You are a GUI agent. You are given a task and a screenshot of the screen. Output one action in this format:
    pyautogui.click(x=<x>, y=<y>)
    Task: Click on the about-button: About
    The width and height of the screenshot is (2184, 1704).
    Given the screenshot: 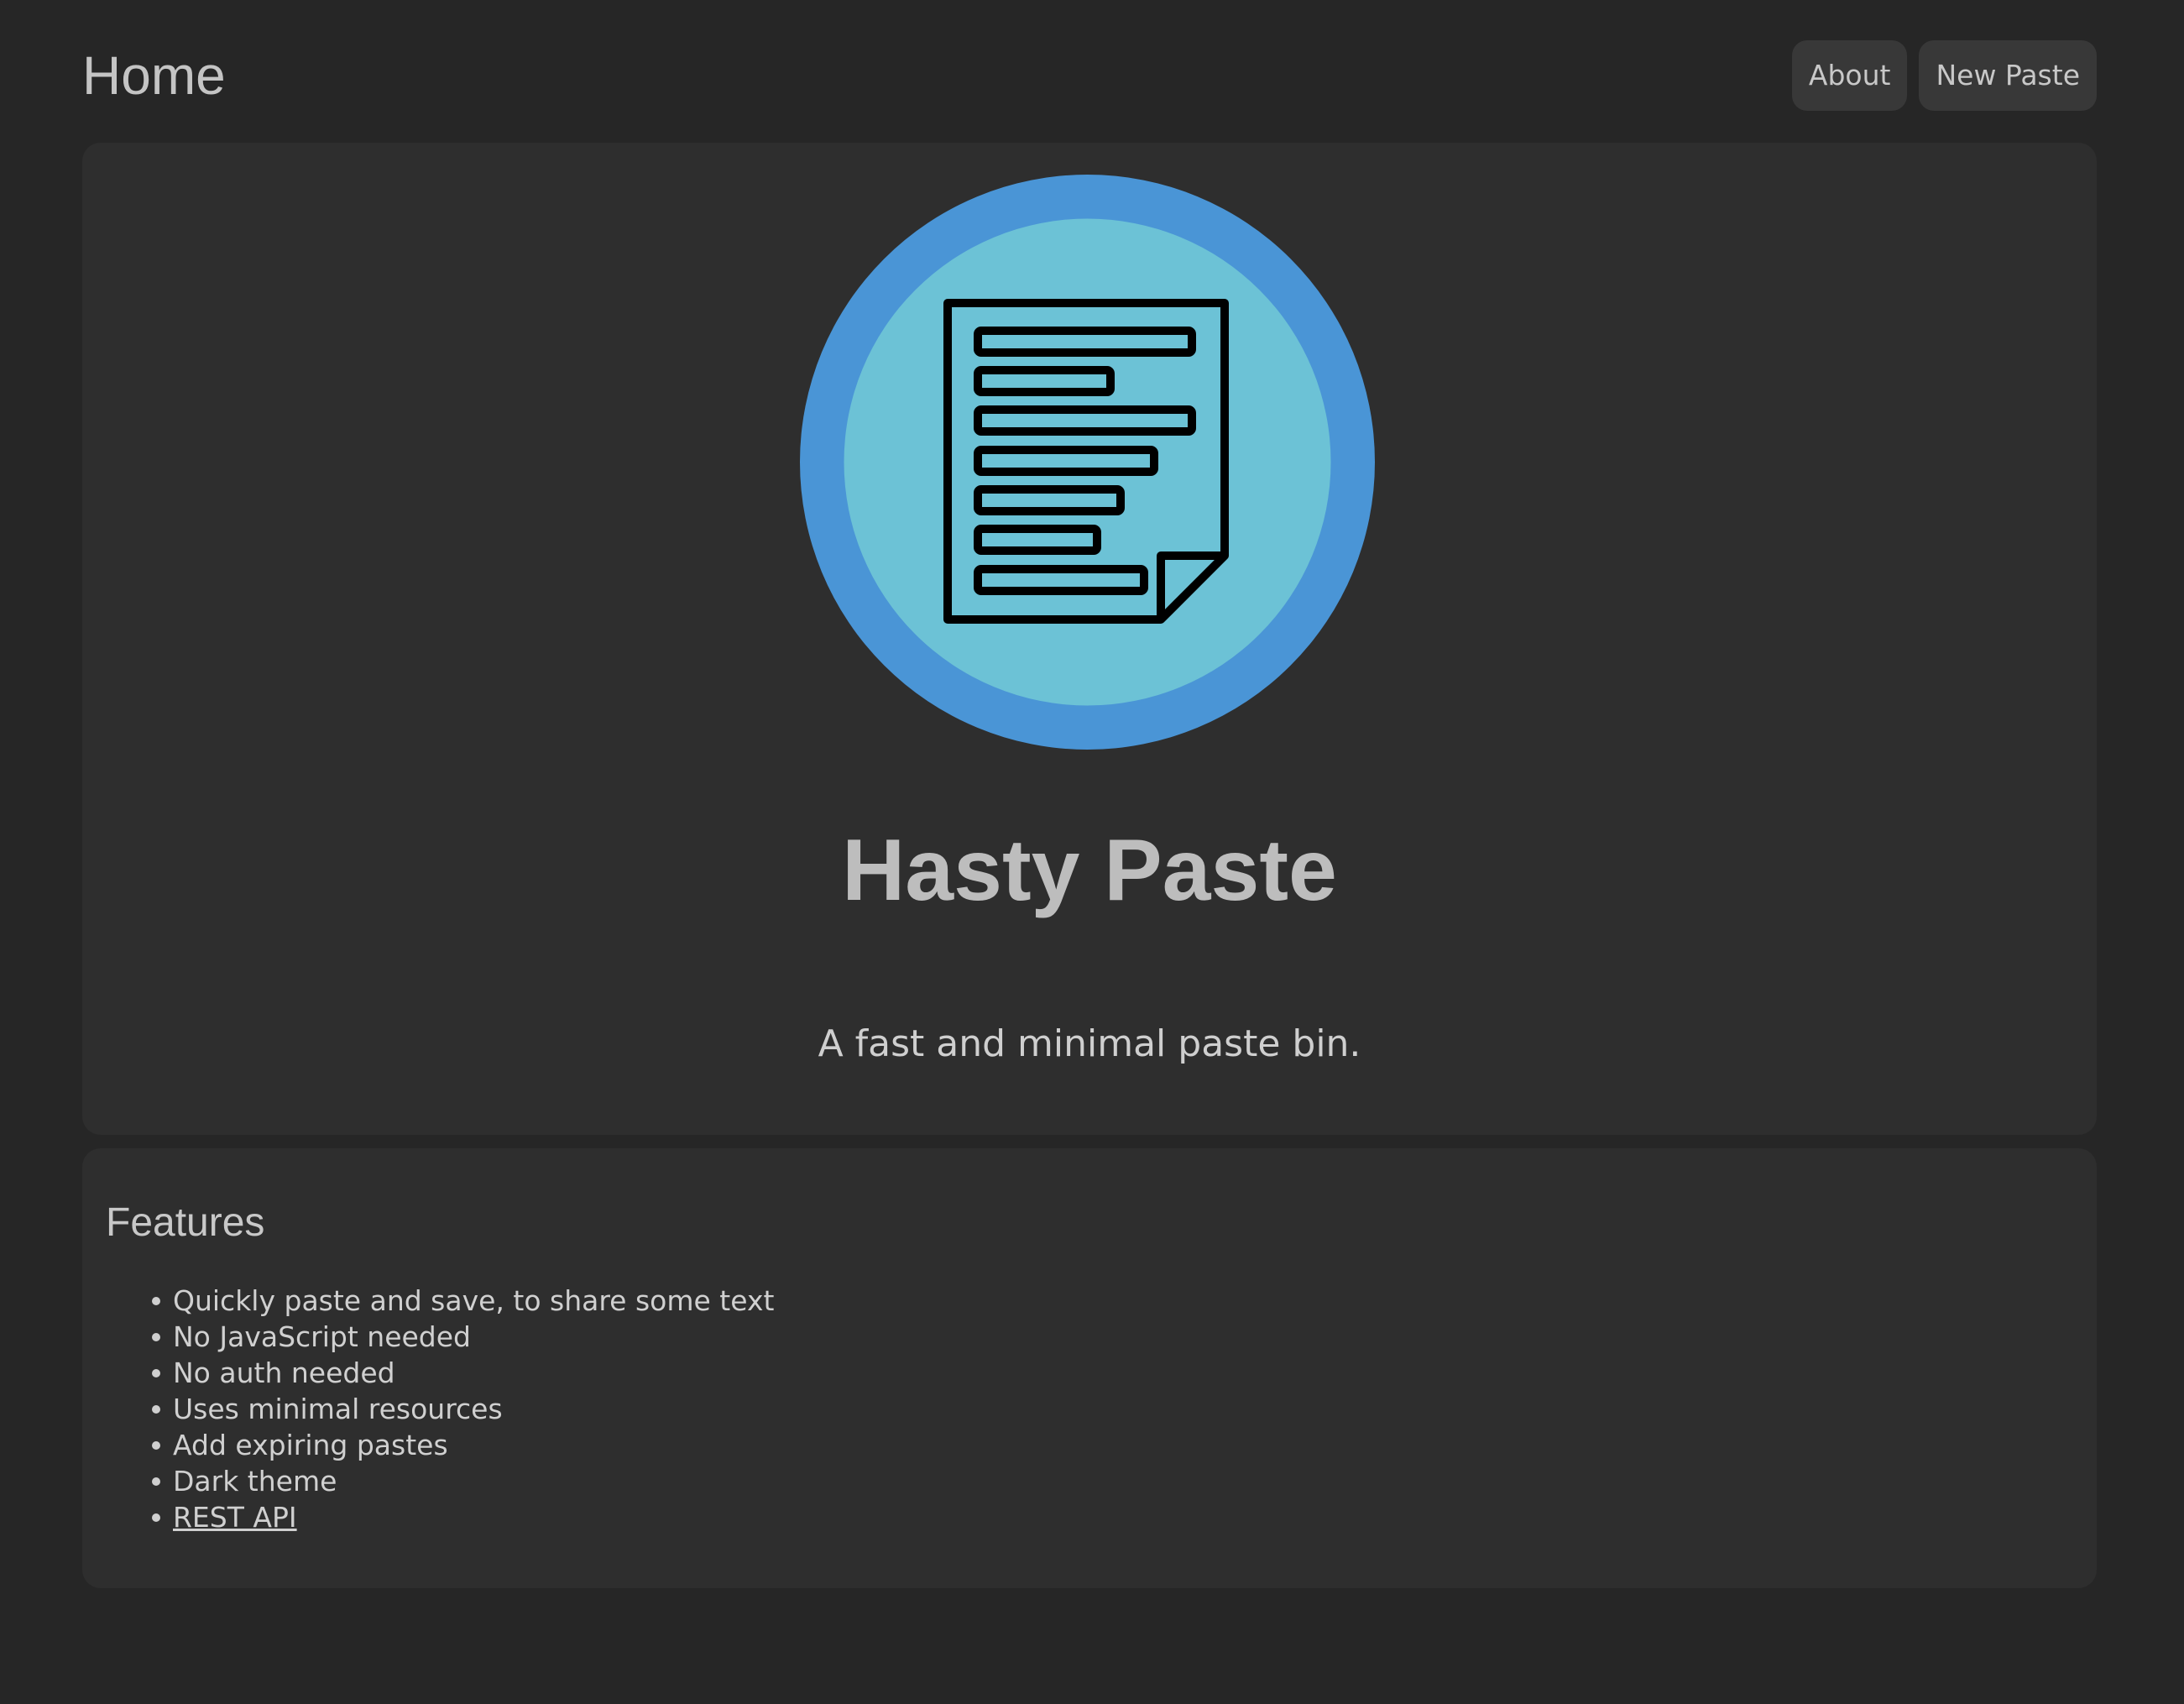 What is the action you would take?
    pyautogui.click(x=1849, y=75)
    